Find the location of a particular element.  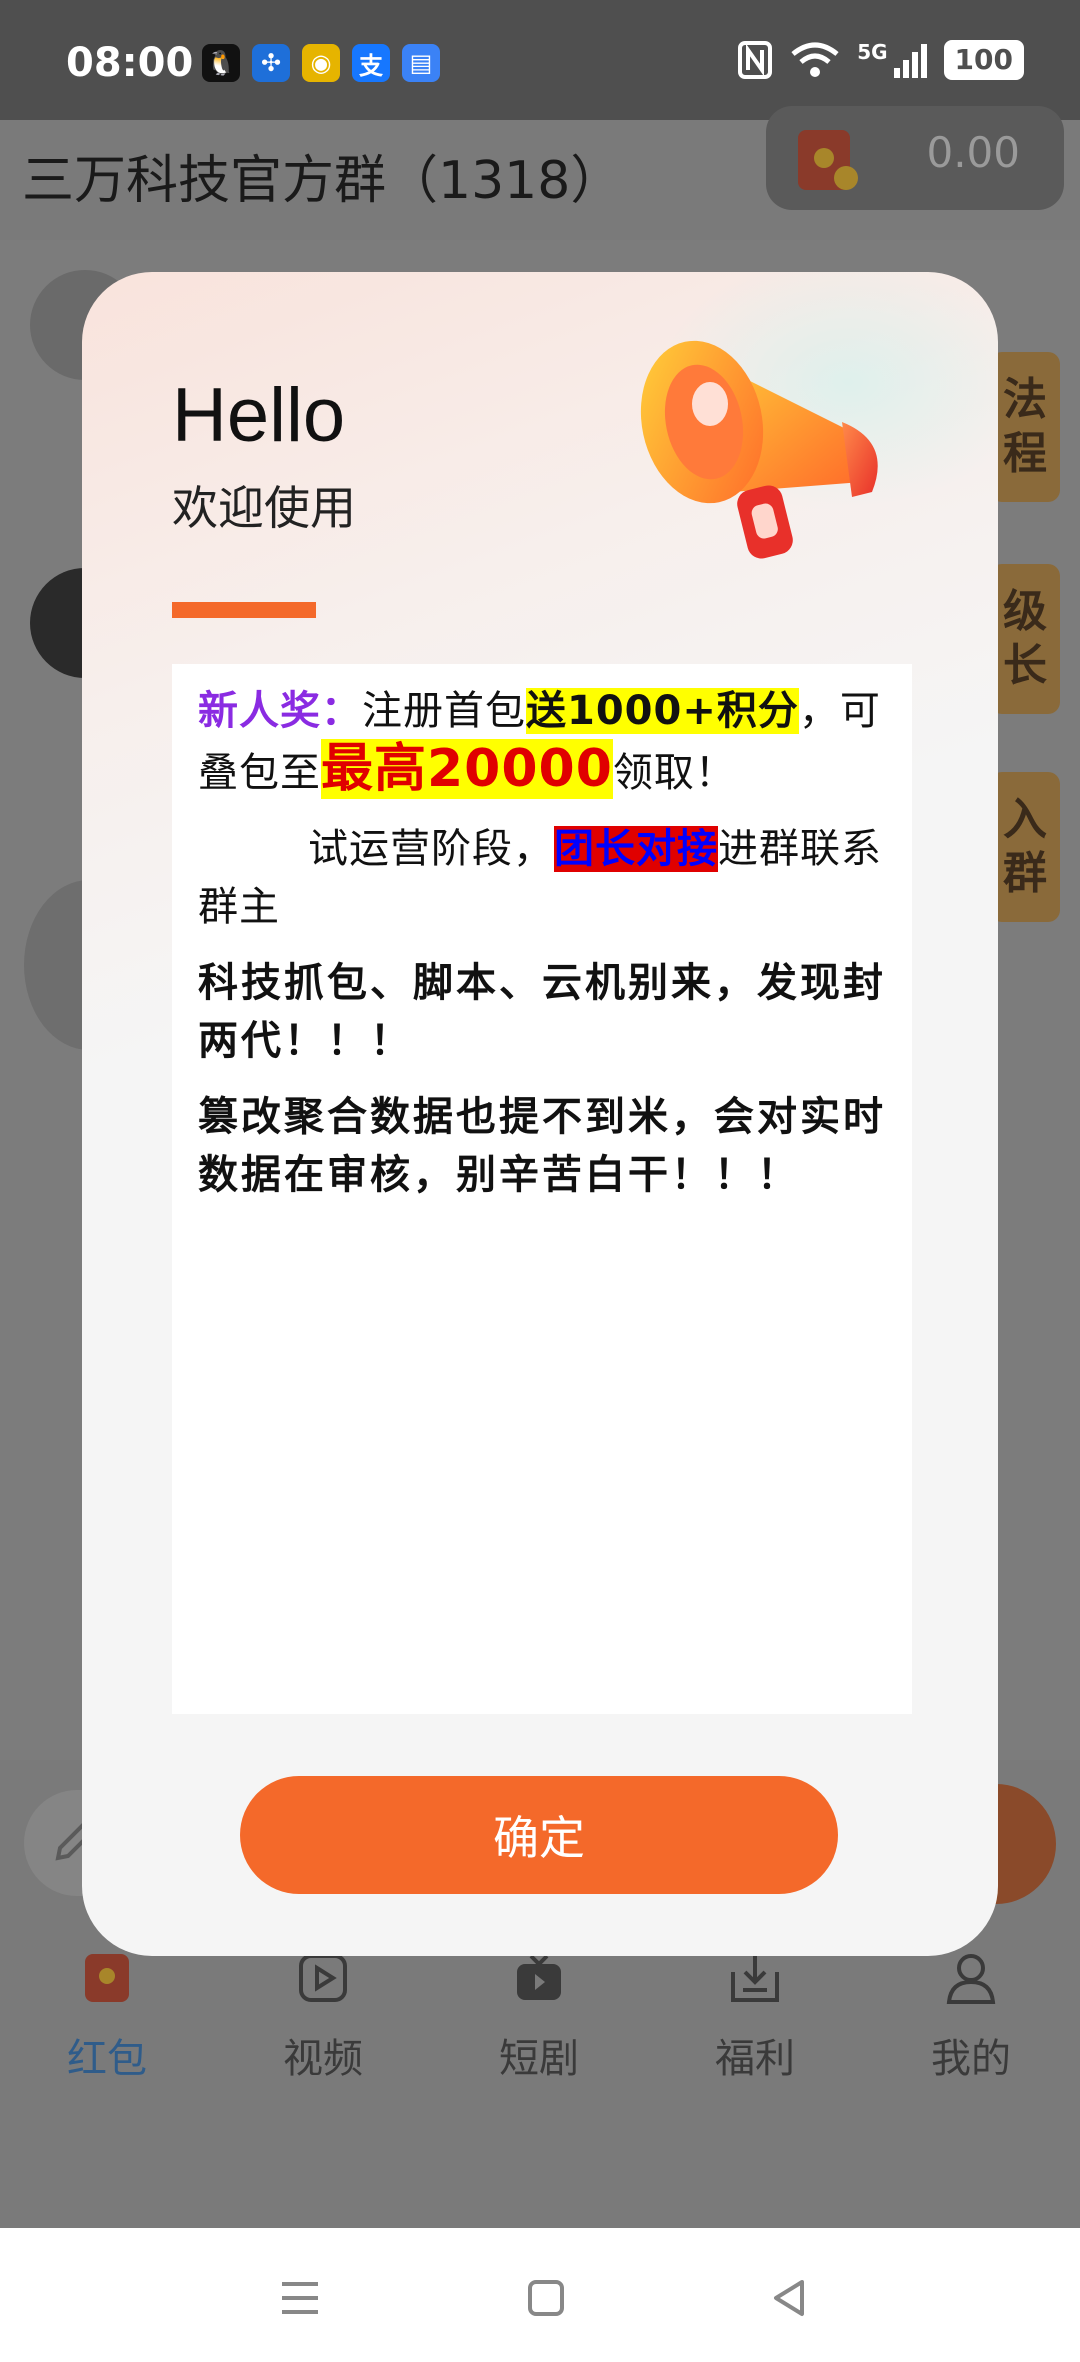

tab-label: 我的 is located at coordinates (971, 2059).